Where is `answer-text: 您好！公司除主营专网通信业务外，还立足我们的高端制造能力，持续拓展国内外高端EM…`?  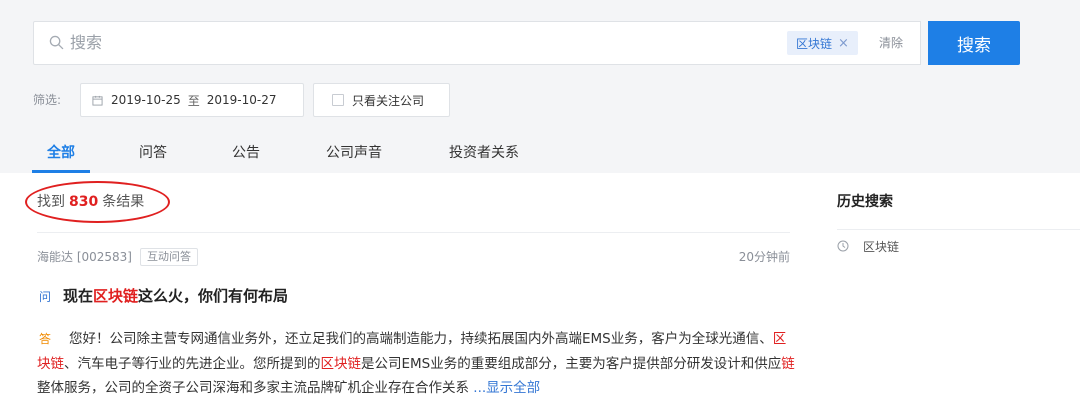
answer-text: 您好！公司除主营专网通信业务外，还立足我们的高端制造能力，持续拓展国内外高端EM… is located at coordinates (417, 364).